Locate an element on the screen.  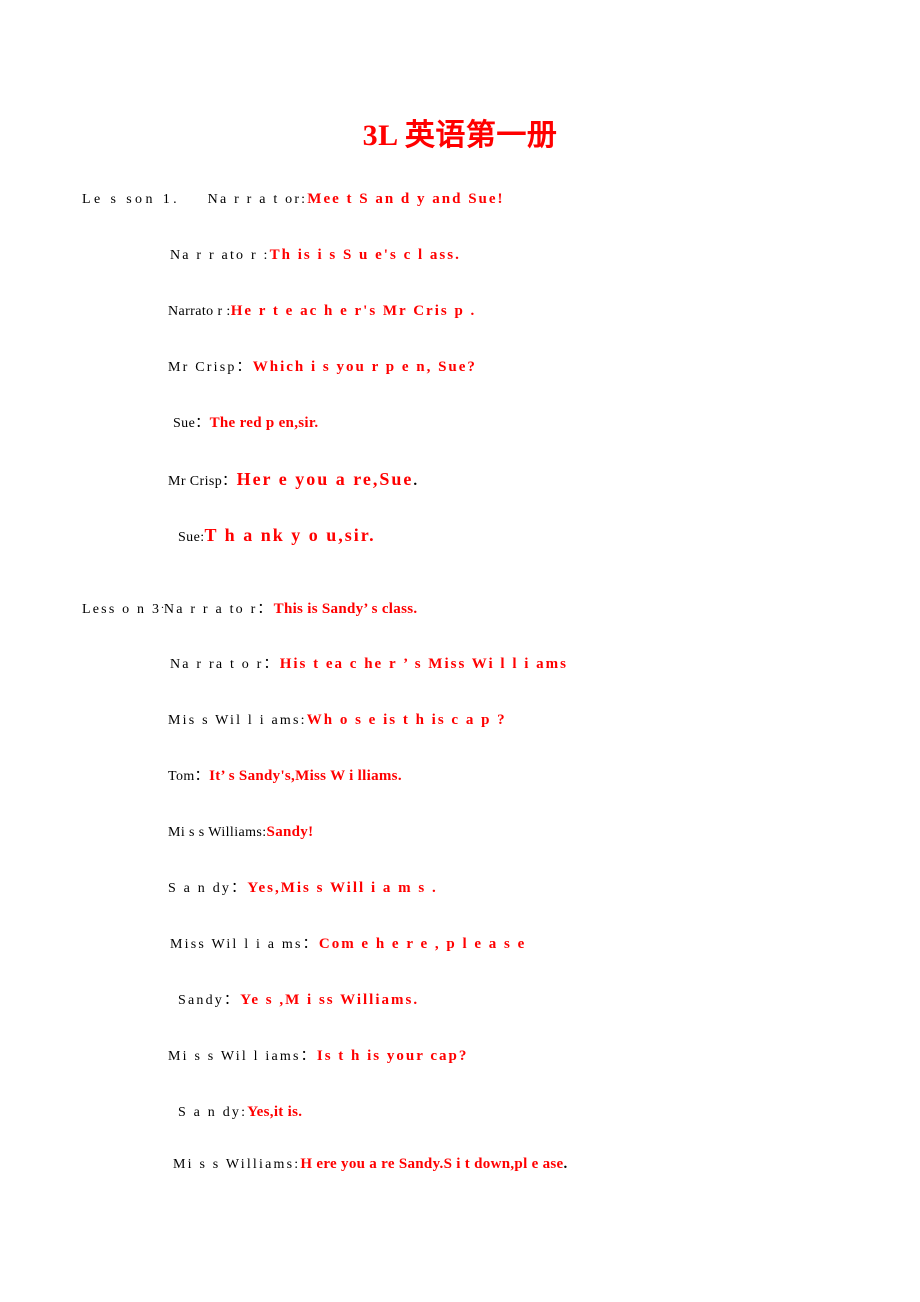
dialogue-line: Sandy：Ye s ,M i ss Williams. is located at coordinates (298, 1000).